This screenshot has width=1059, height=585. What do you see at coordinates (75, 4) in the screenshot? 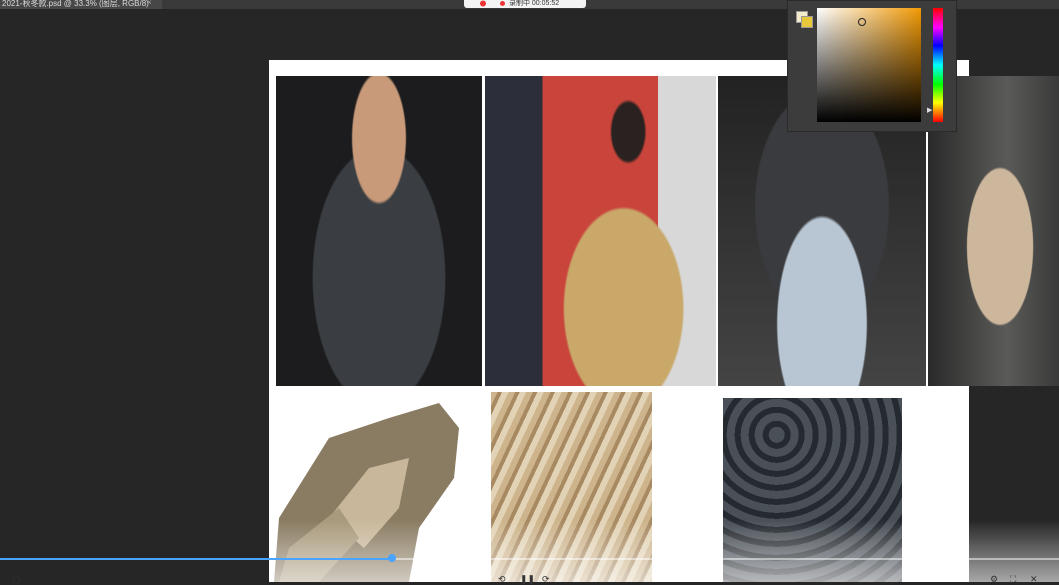
I see `document-tab-title: 2021-秋冬款.psd @ 33.3% (图层, RGB/8)` at bounding box center [75, 4].